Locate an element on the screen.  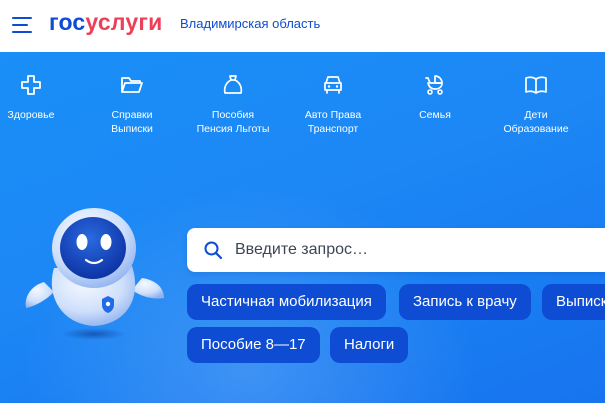
category-label: Выписки is located at coordinates (132, 129).